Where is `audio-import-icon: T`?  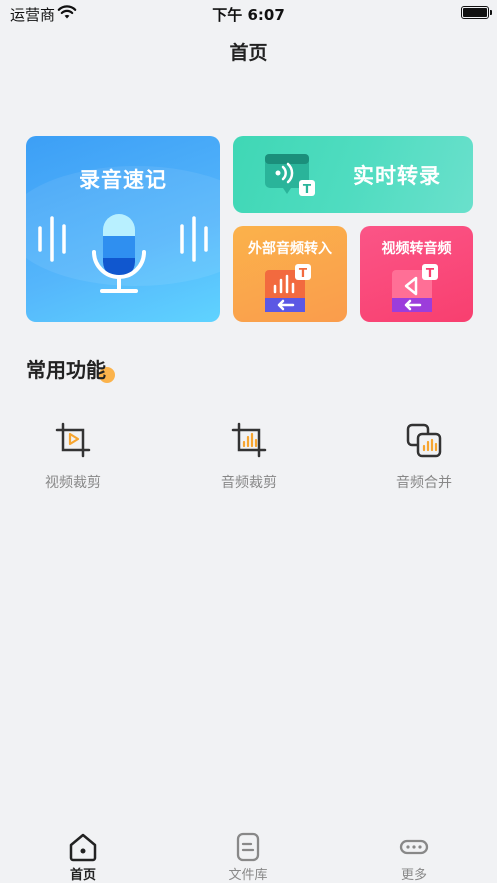 audio-import-icon: T is located at coordinates (288, 288).